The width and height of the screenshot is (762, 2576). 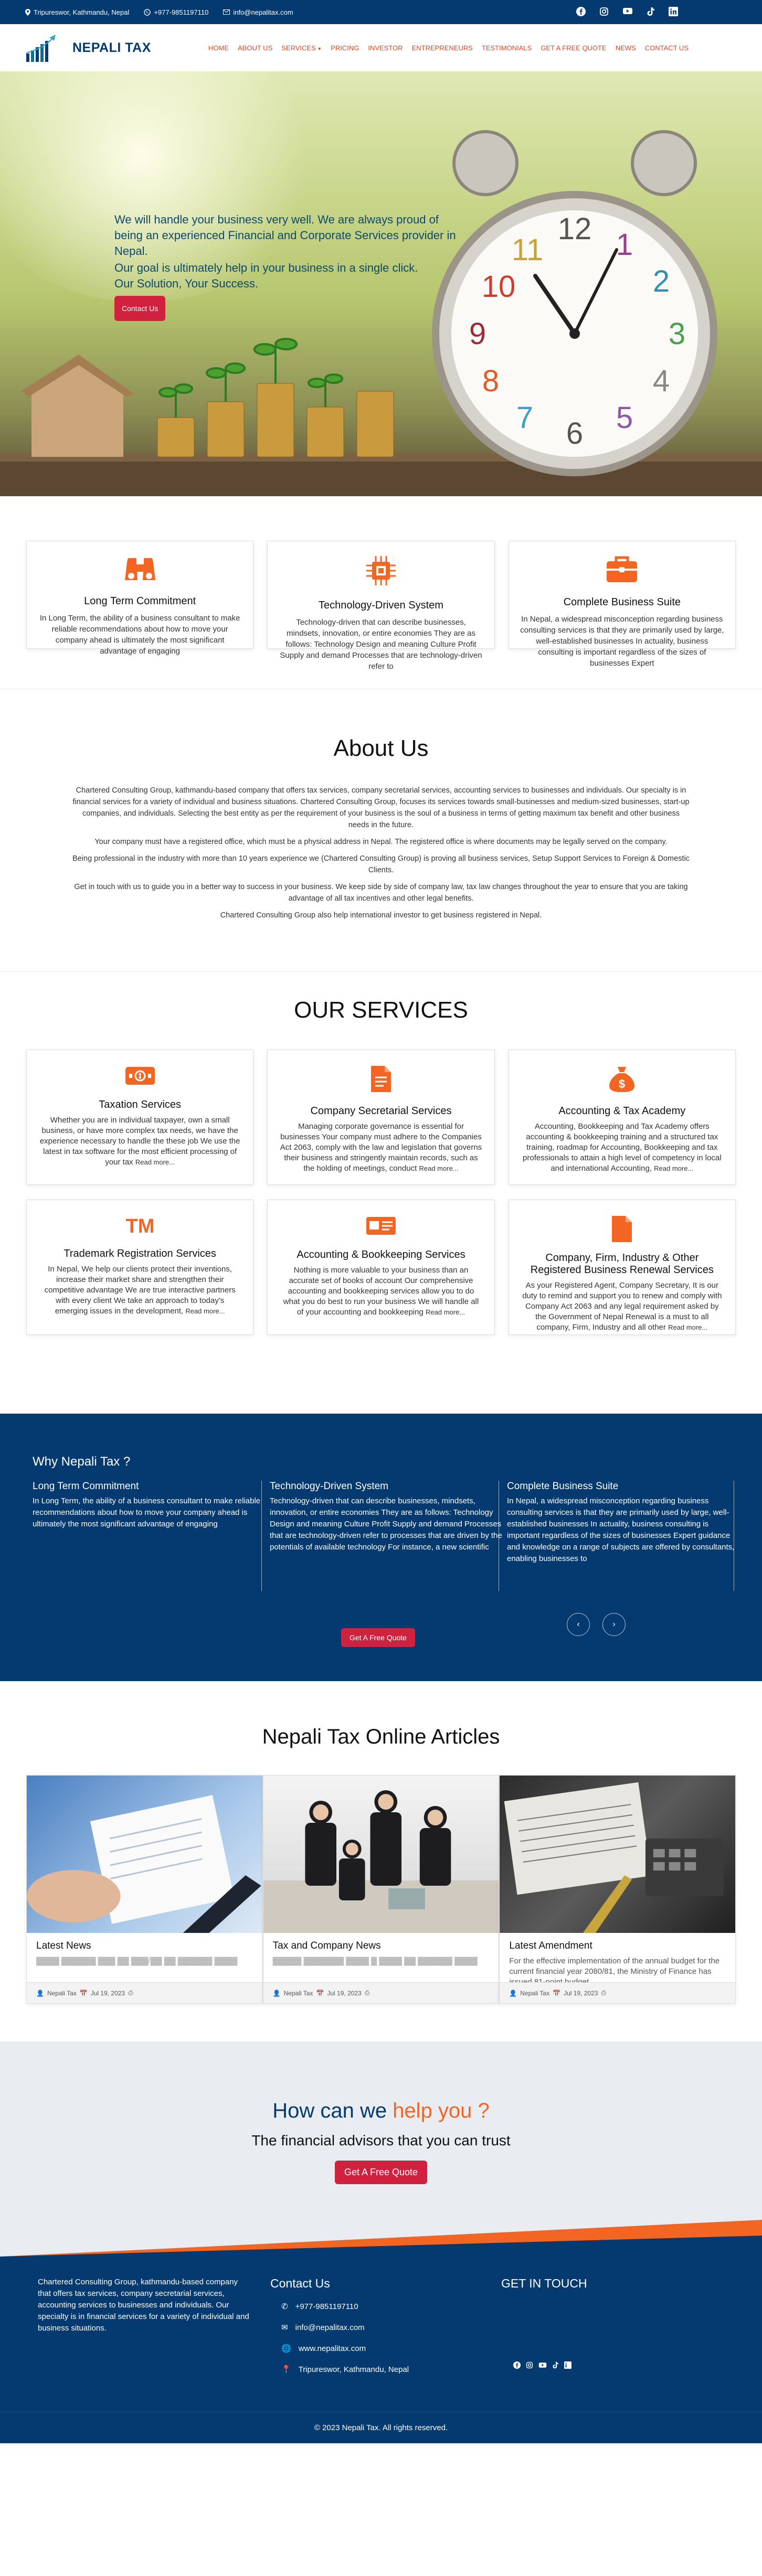 What do you see at coordinates (332, 2110) in the screenshot?
I see `cta-heading-part: How can we` at bounding box center [332, 2110].